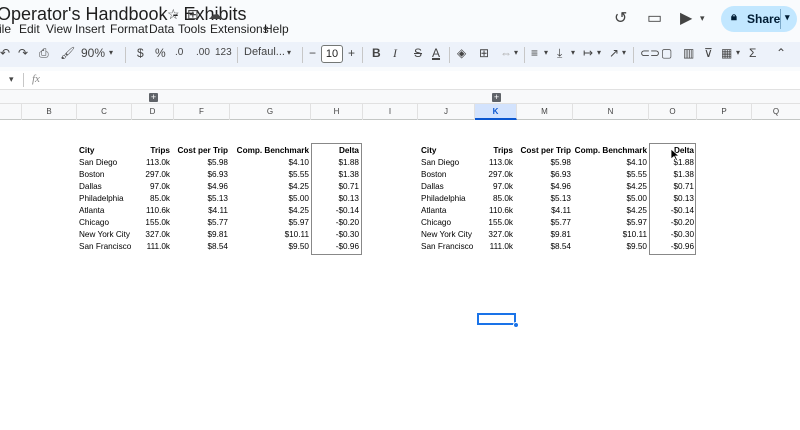  What do you see at coordinates (446, 112) in the screenshot?
I see `column-header-j: J` at bounding box center [446, 112].